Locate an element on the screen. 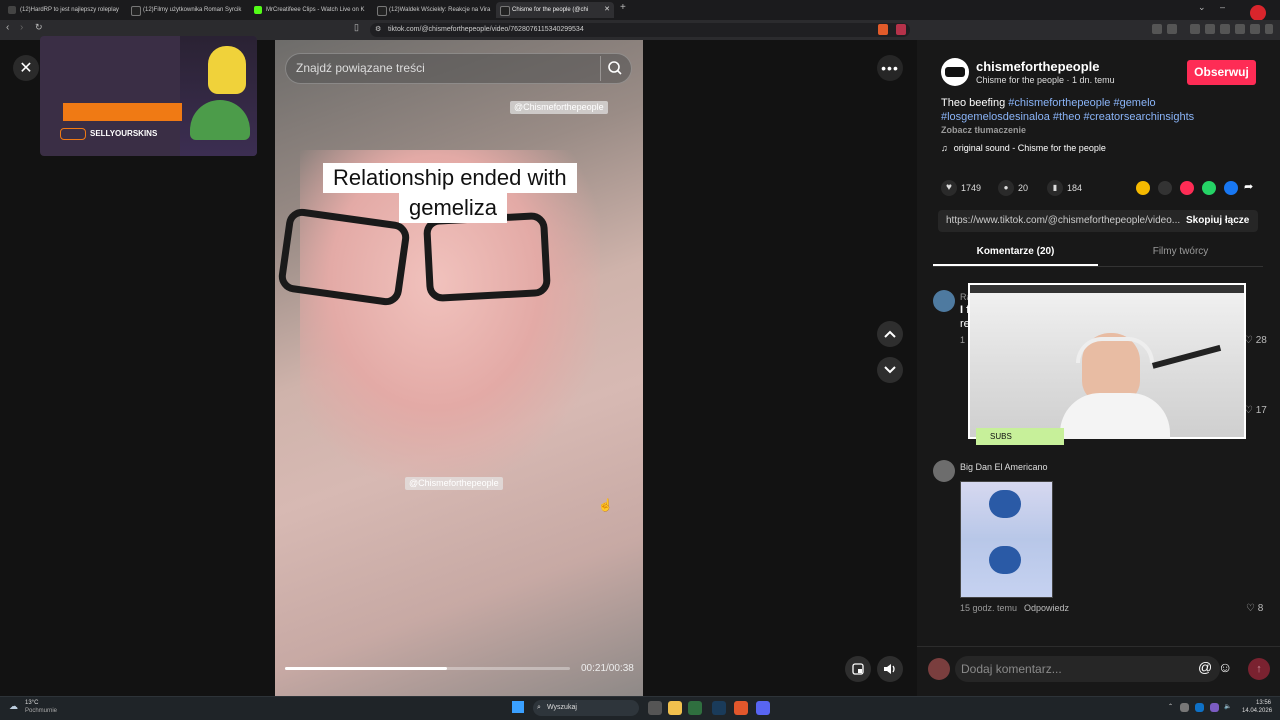 The width and height of the screenshot is (1280, 720). caption-line: gemeliza is located at coordinates (453, 208).